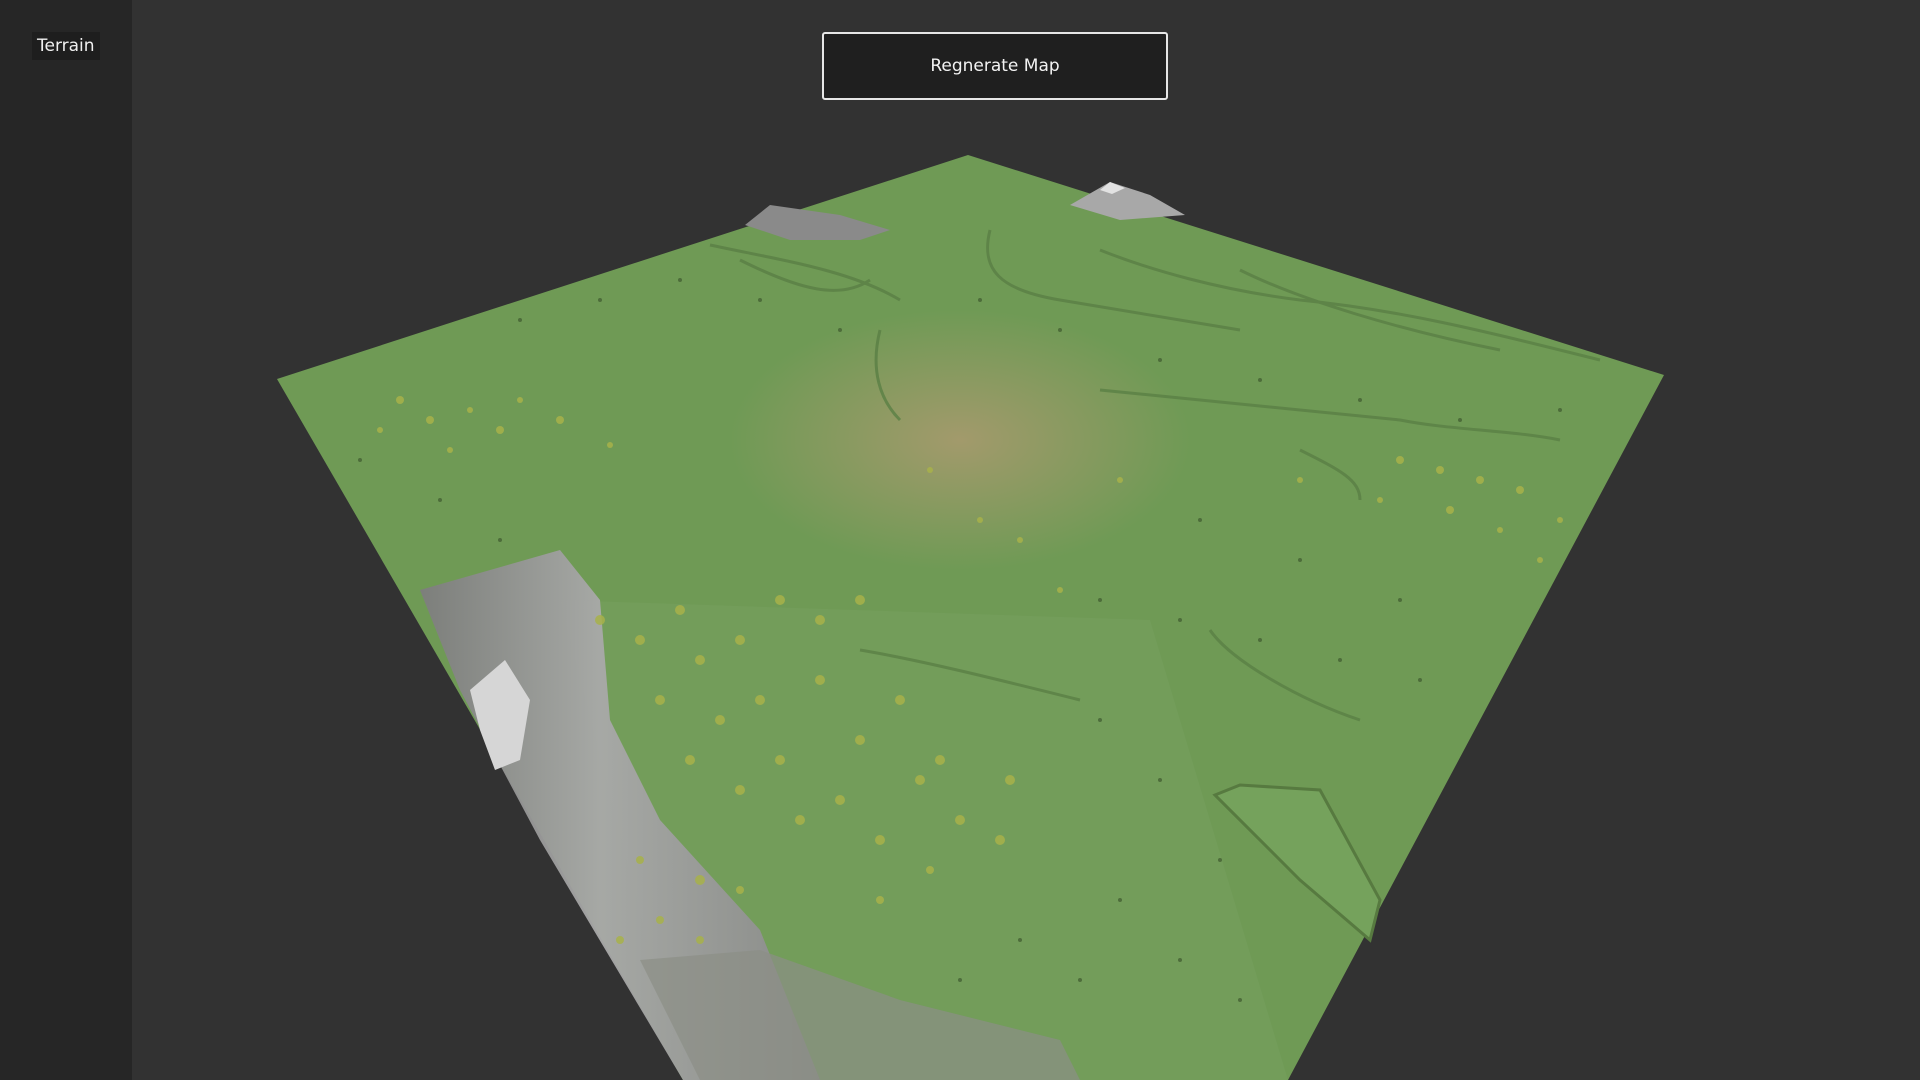 The width and height of the screenshot is (1920, 1080). I want to click on terrain-label: Terrain, so click(66, 46).